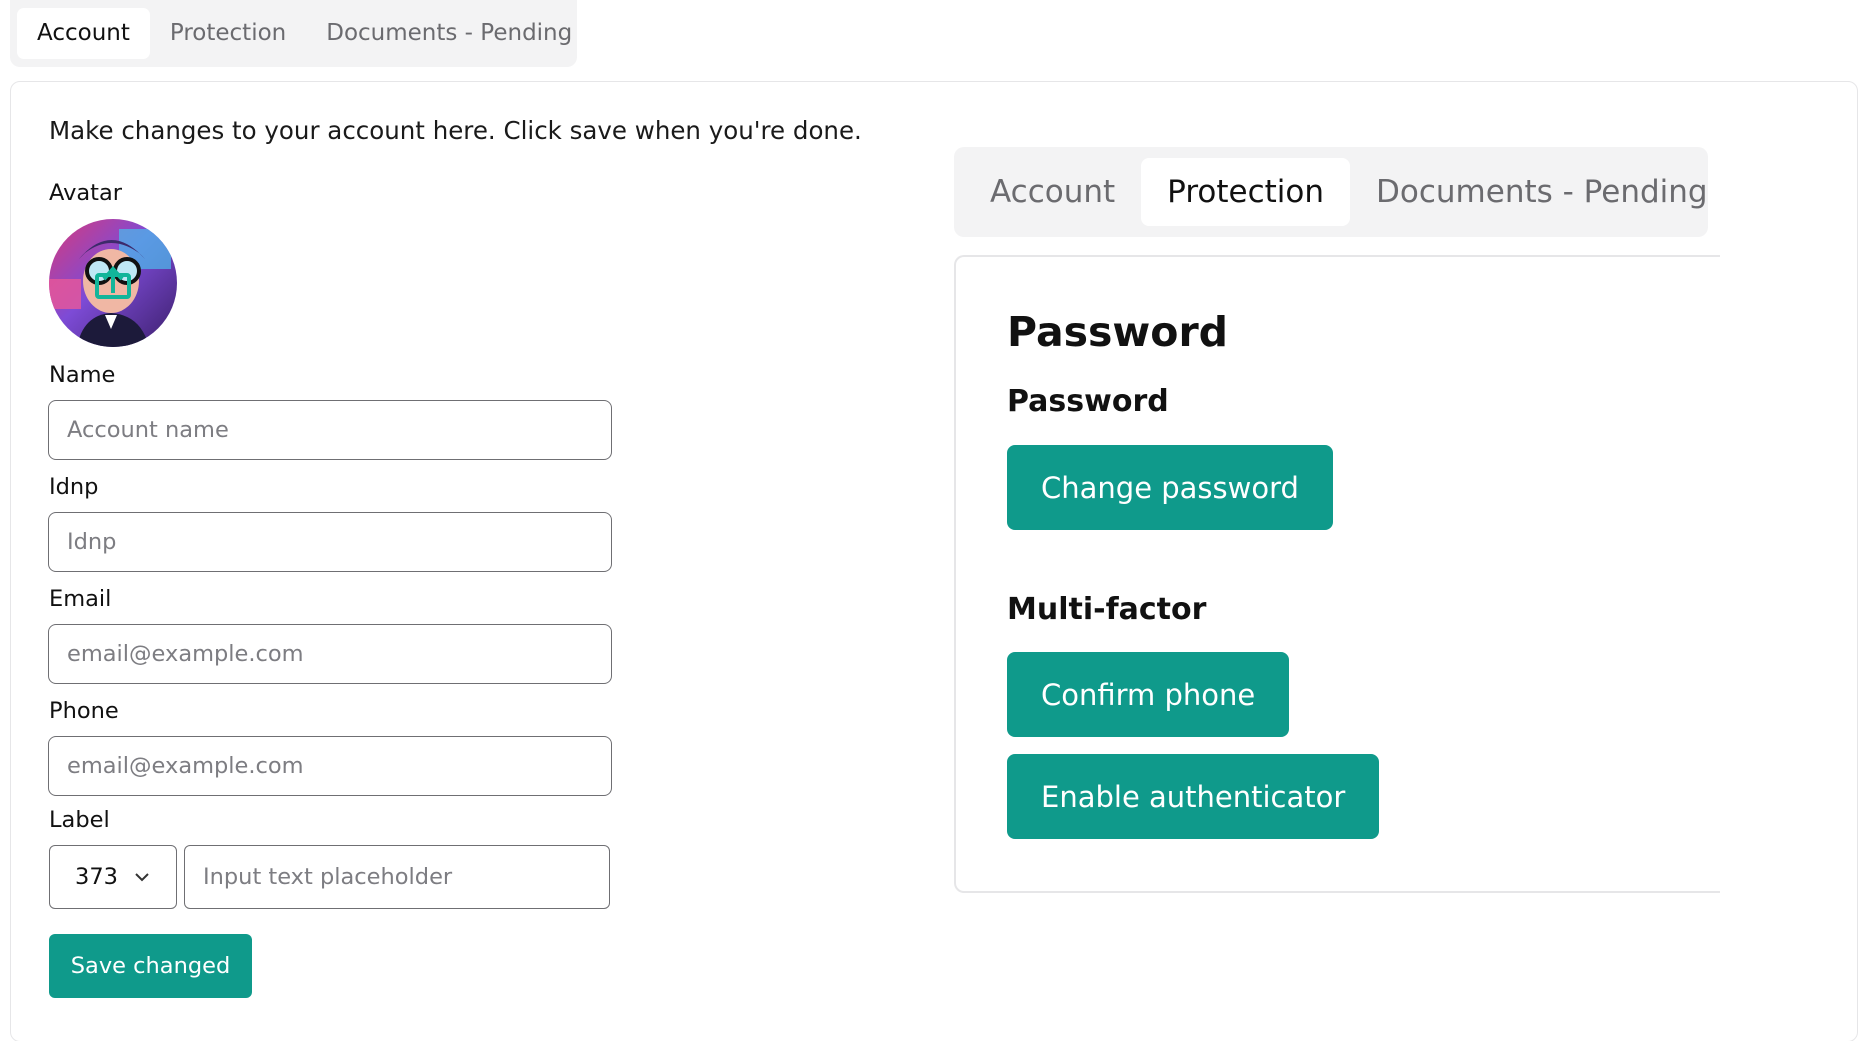 Image resolution: width=1865 pixels, height=1041 pixels. Describe the element at coordinates (86, 193) in the screenshot. I see `avatar-label: Avatar` at that location.